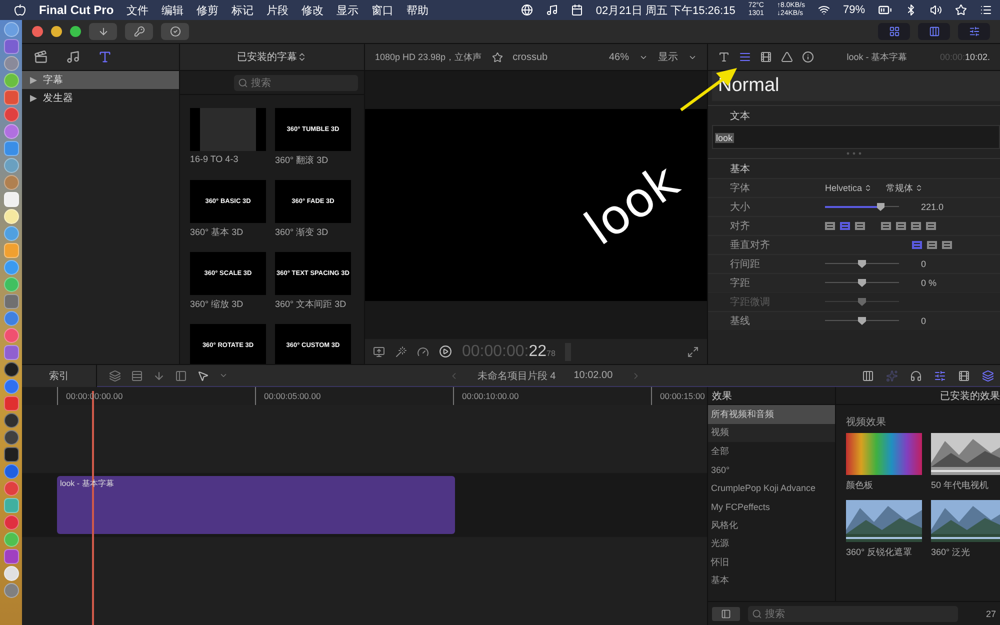 This screenshot has height=625, width=1000. What do you see at coordinates (771, 414) in the screenshot?
I see `category-item: 所有视频和音频` at bounding box center [771, 414].